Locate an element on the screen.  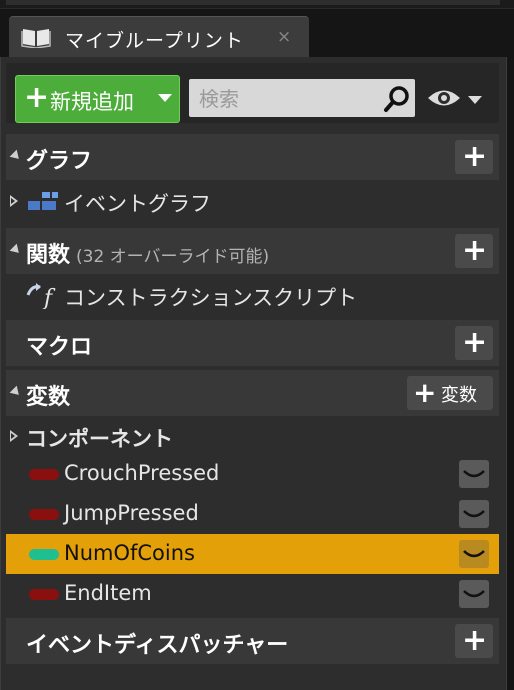
section-functions: 関数 (32 オーバーライド可能) + is located at coordinates (252, 251).